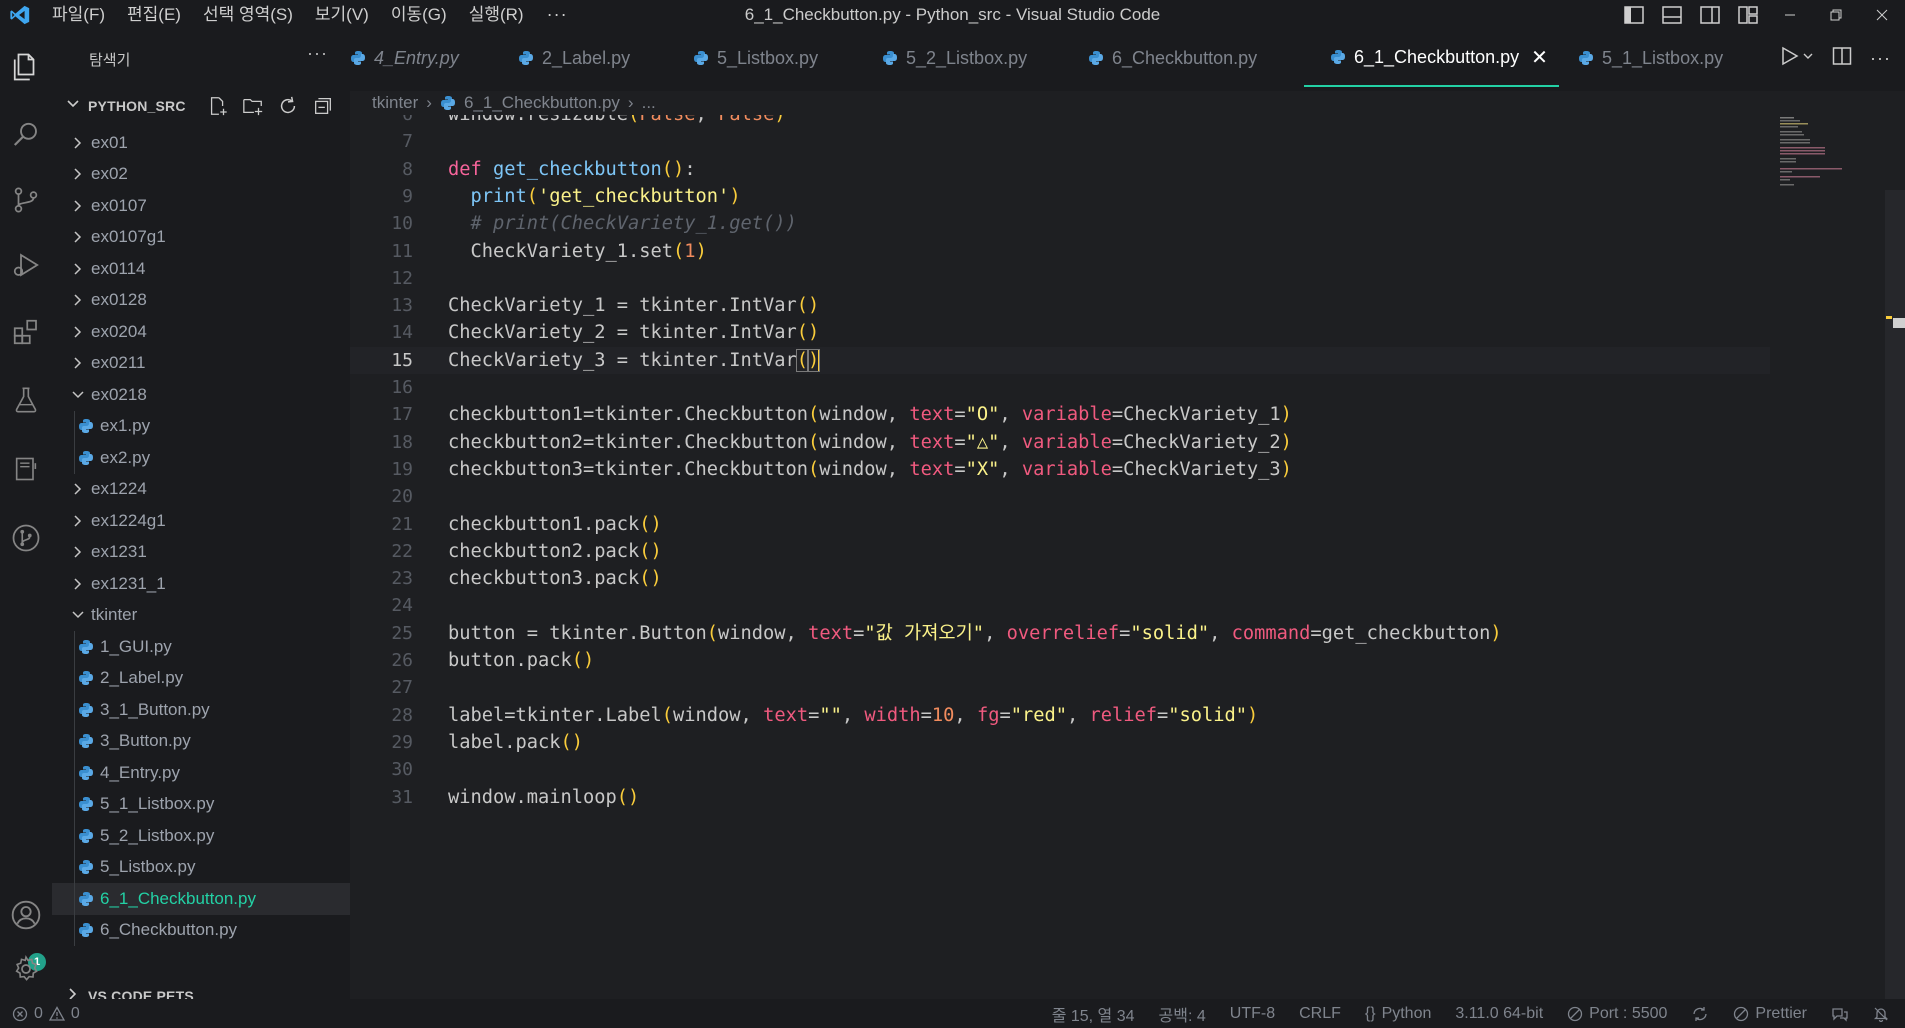 The height and width of the screenshot is (1028, 1905). What do you see at coordinates (1797, 58) in the screenshot?
I see `run-python-file-icon` at bounding box center [1797, 58].